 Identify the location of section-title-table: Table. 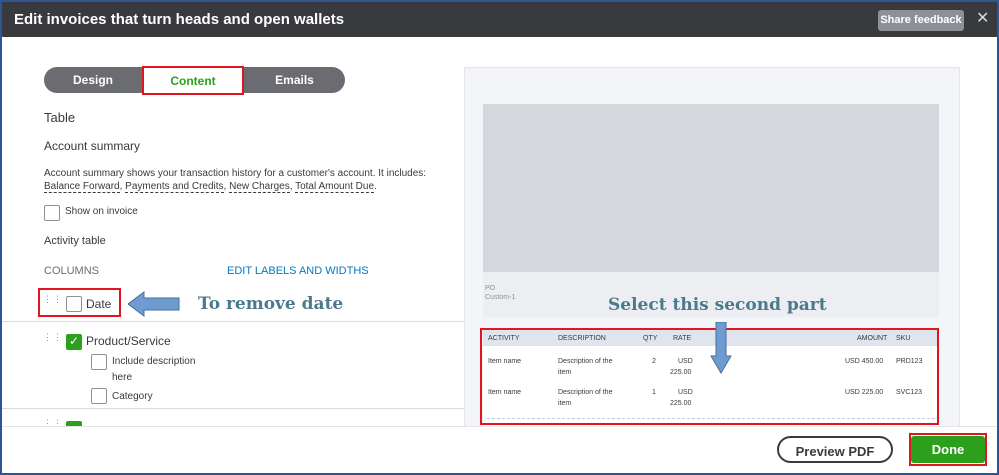
(60, 117).